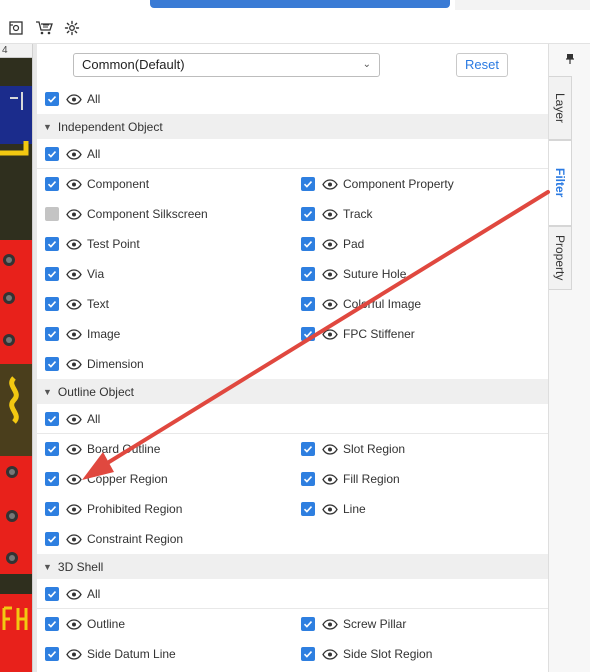 This screenshot has width=590, height=672. Describe the element at coordinates (97, 184) in the screenshot. I see `component-filter-item: Component` at that location.